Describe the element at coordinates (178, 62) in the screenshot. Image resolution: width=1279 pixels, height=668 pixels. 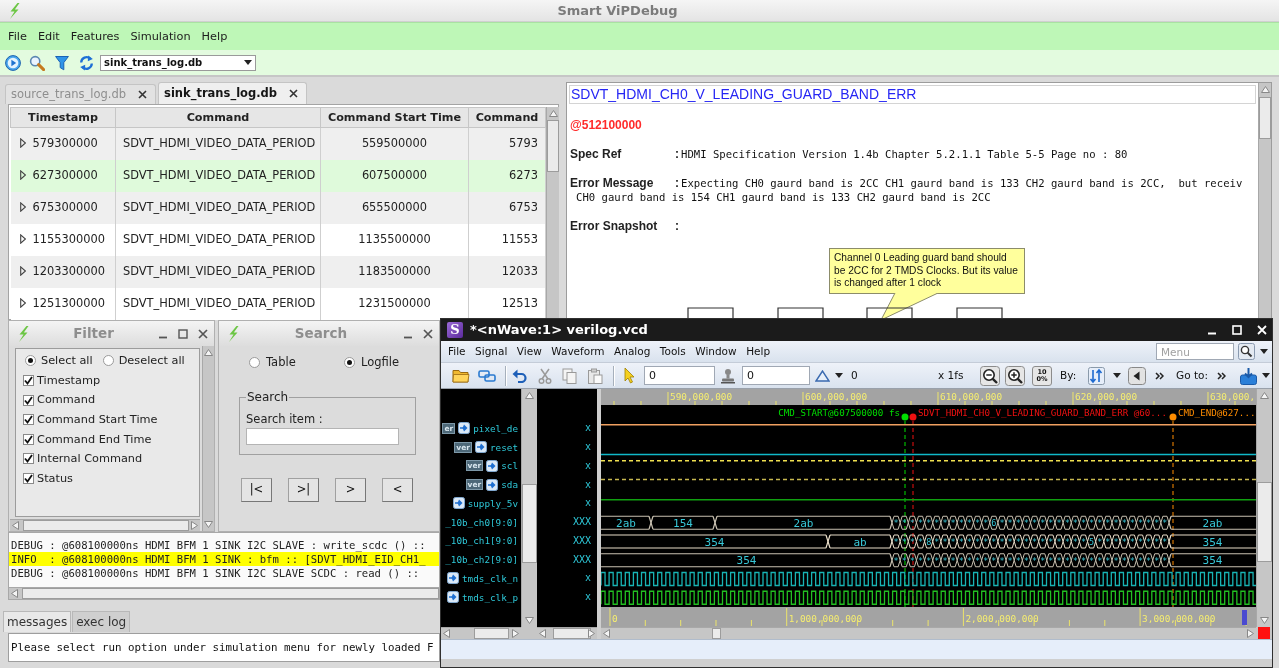
I see `database-dropdown: sink_trans_log.db` at that location.